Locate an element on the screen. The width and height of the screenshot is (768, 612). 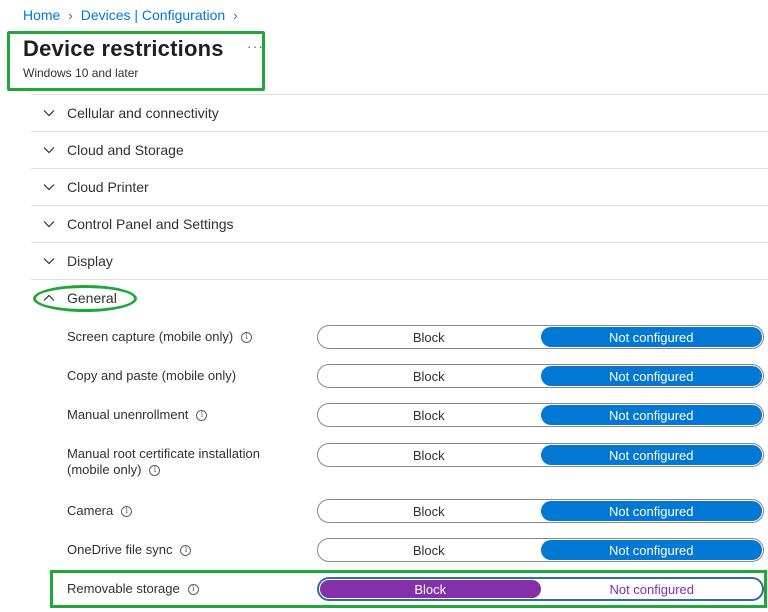
setting-camera: Camera i Block Not configured is located at coordinates (417, 511).